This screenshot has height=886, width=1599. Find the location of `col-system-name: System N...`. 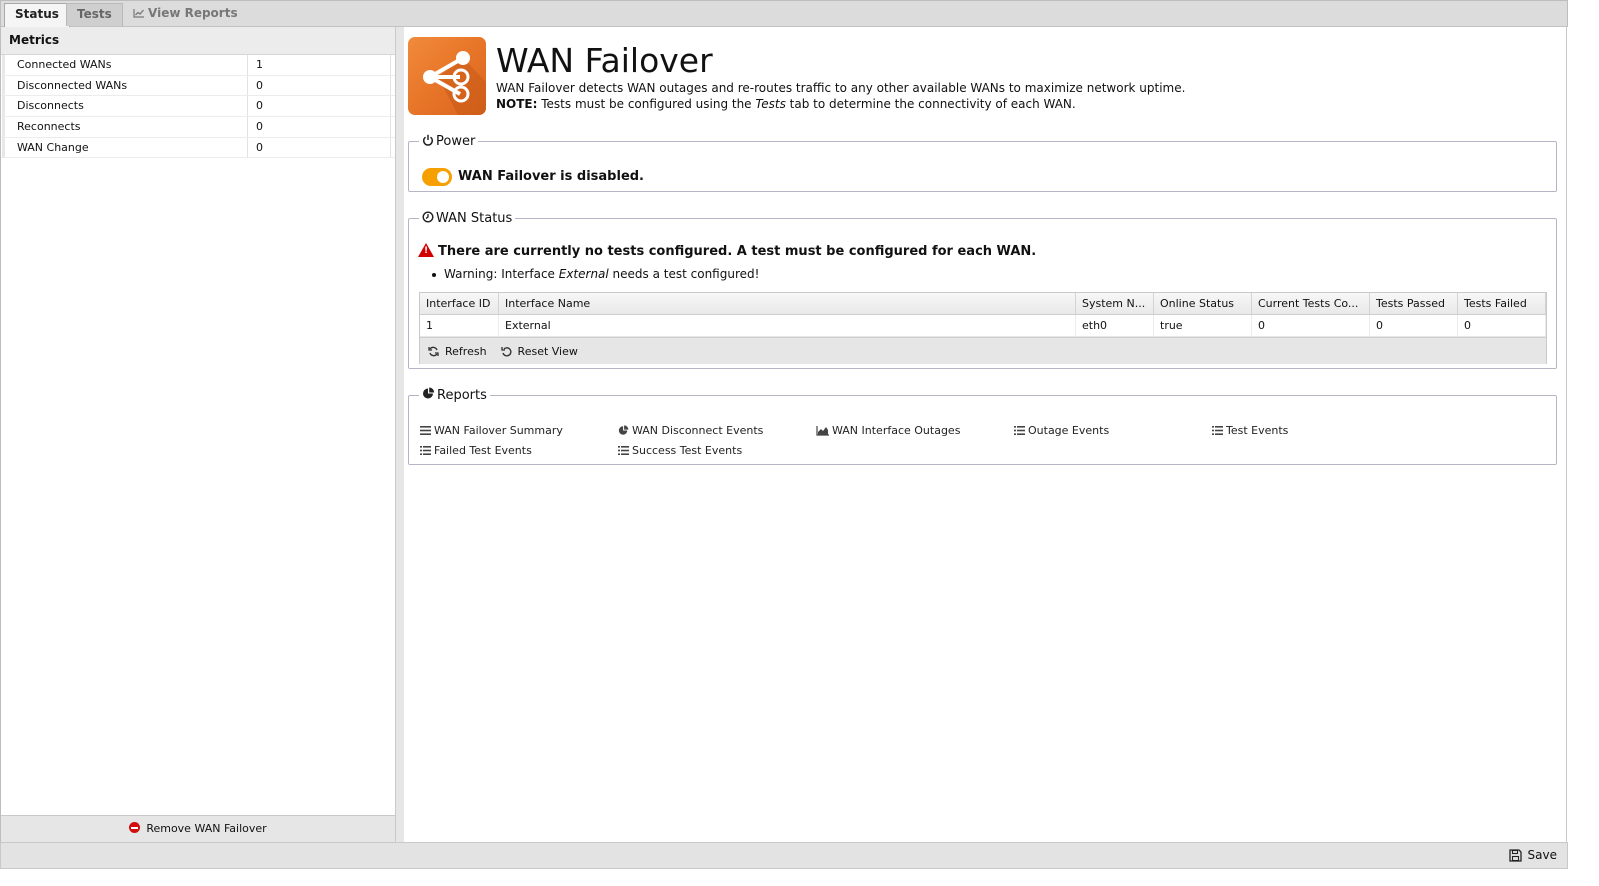

col-system-name: System N... is located at coordinates (1115, 303).